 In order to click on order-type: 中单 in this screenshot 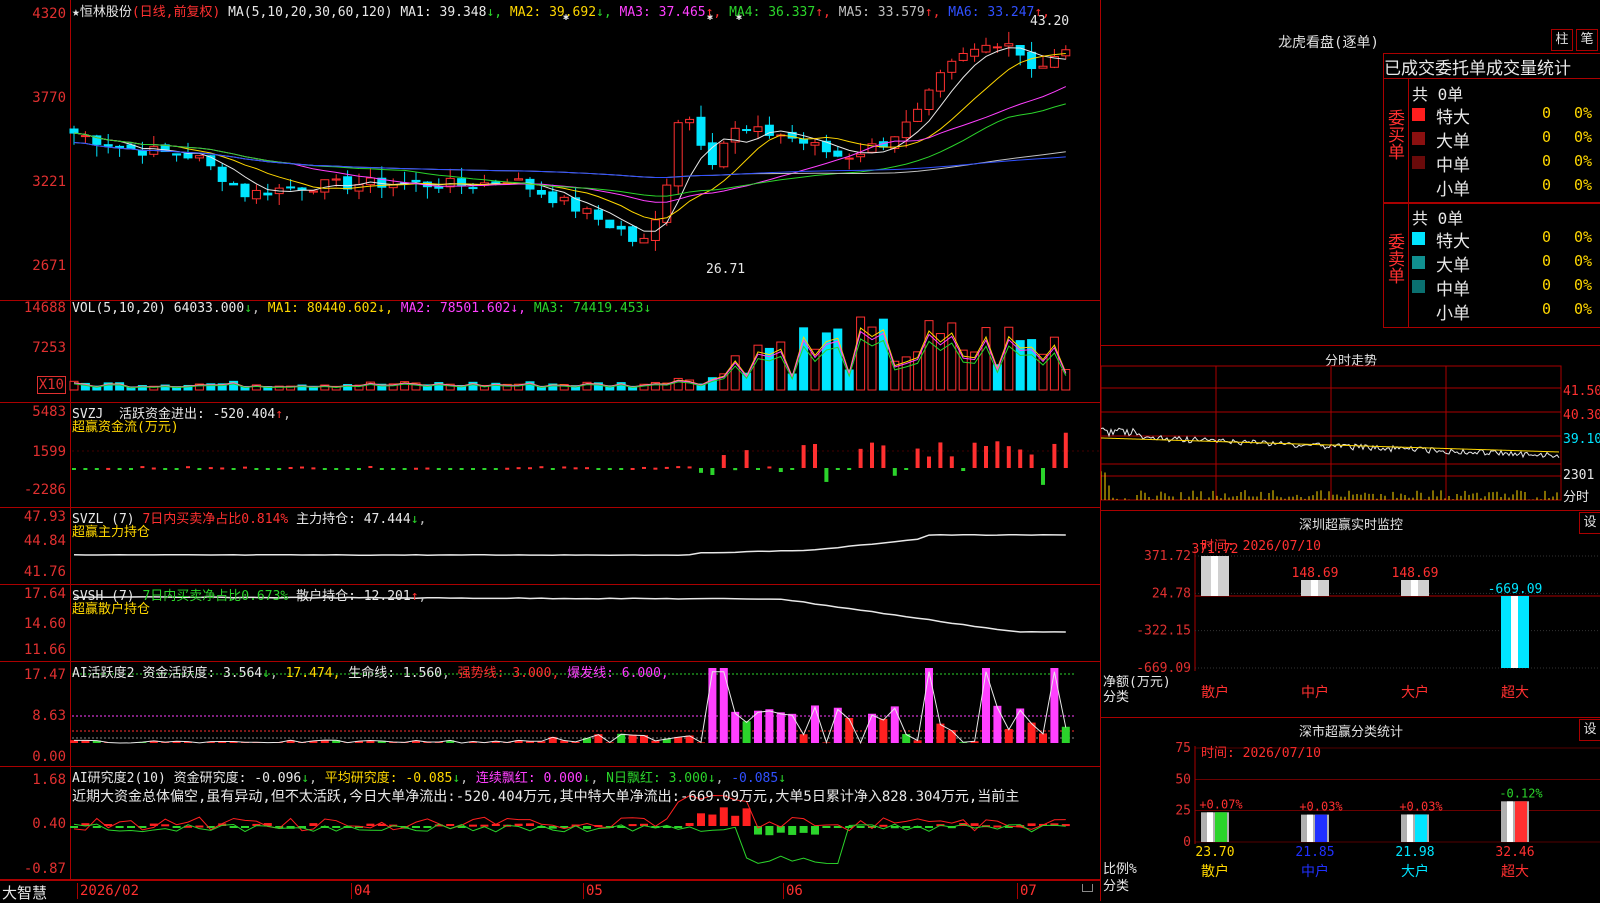, I will do `click(1453, 163)`.